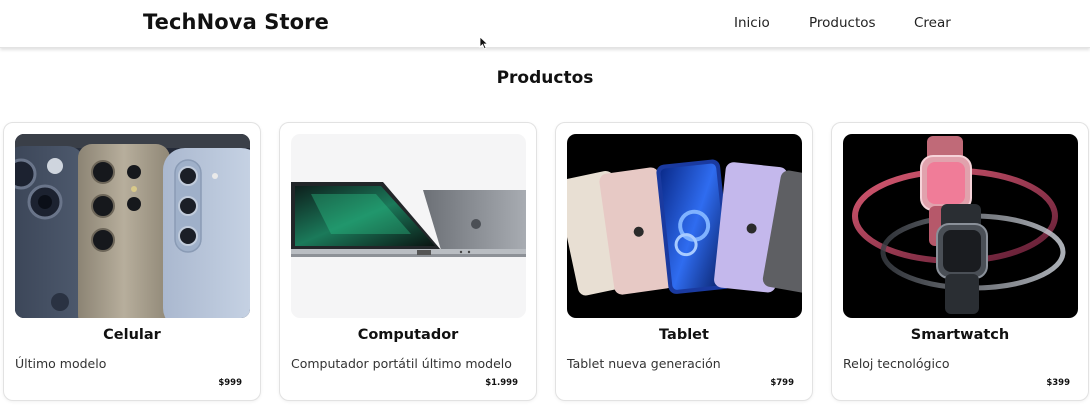  What do you see at coordinates (132, 335) in the screenshot?
I see `product-name: Celular` at bounding box center [132, 335].